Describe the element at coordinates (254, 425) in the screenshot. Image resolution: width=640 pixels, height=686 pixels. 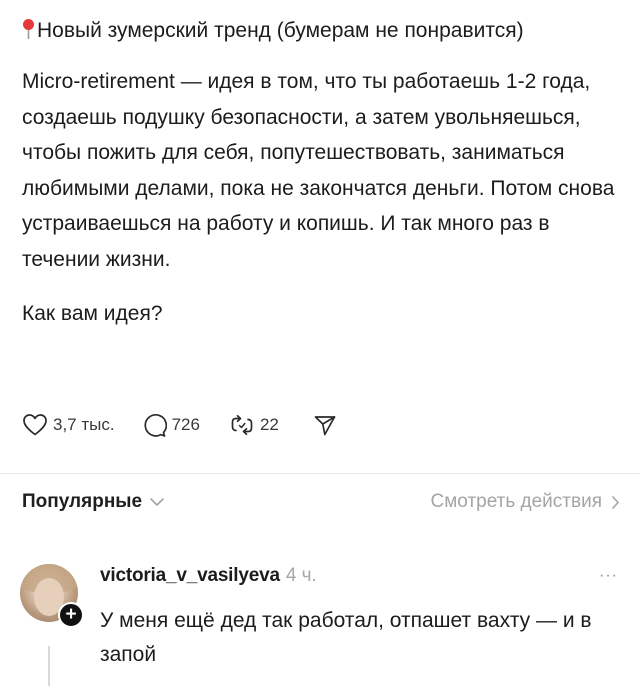
I see `repost-button: 22` at that location.